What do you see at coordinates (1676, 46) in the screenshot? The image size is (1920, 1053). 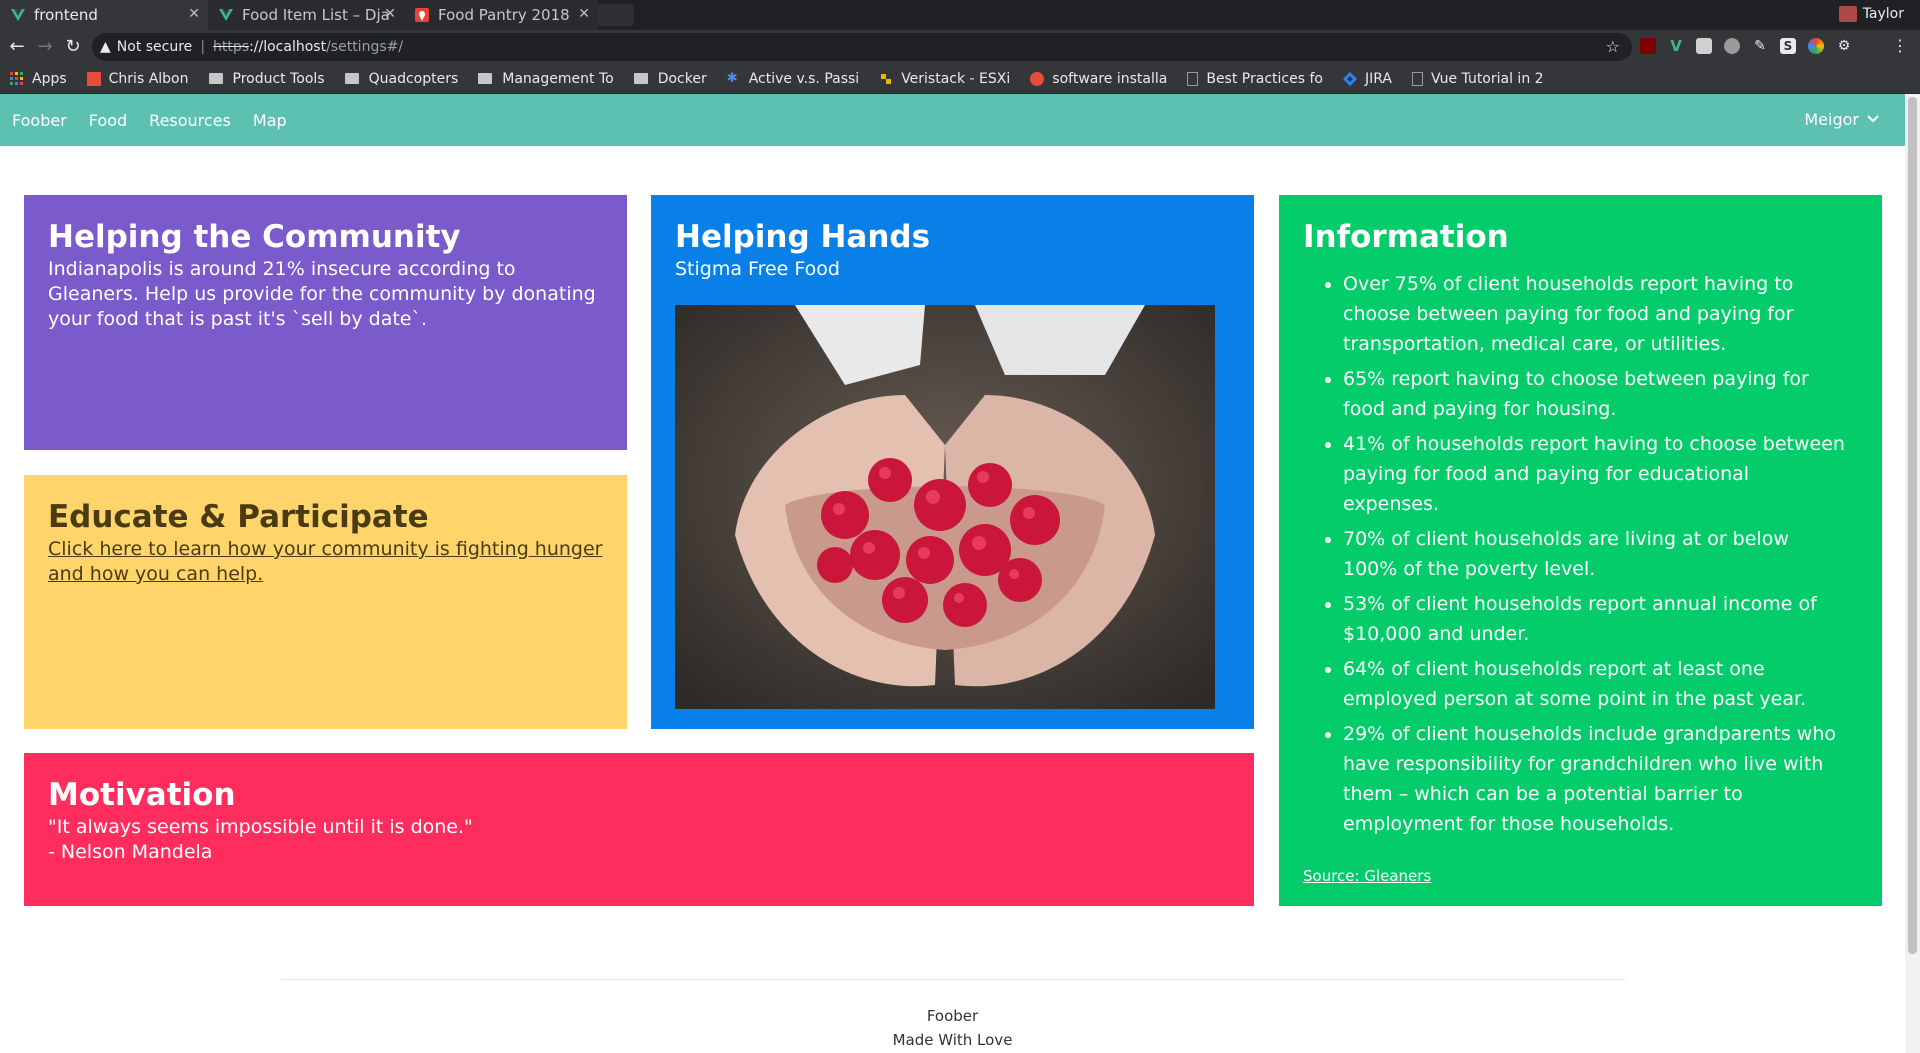 I see `vue-devtools-icon: V` at bounding box center [1676, 46].